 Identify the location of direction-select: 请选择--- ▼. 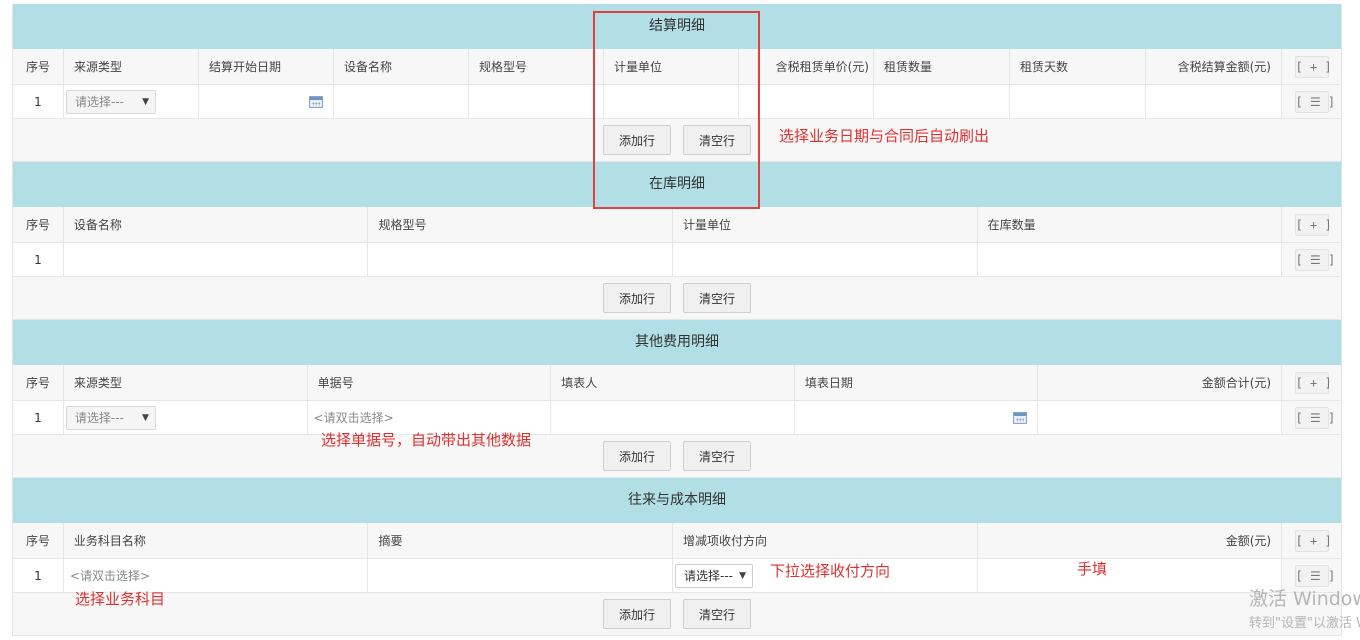
(714, 575).